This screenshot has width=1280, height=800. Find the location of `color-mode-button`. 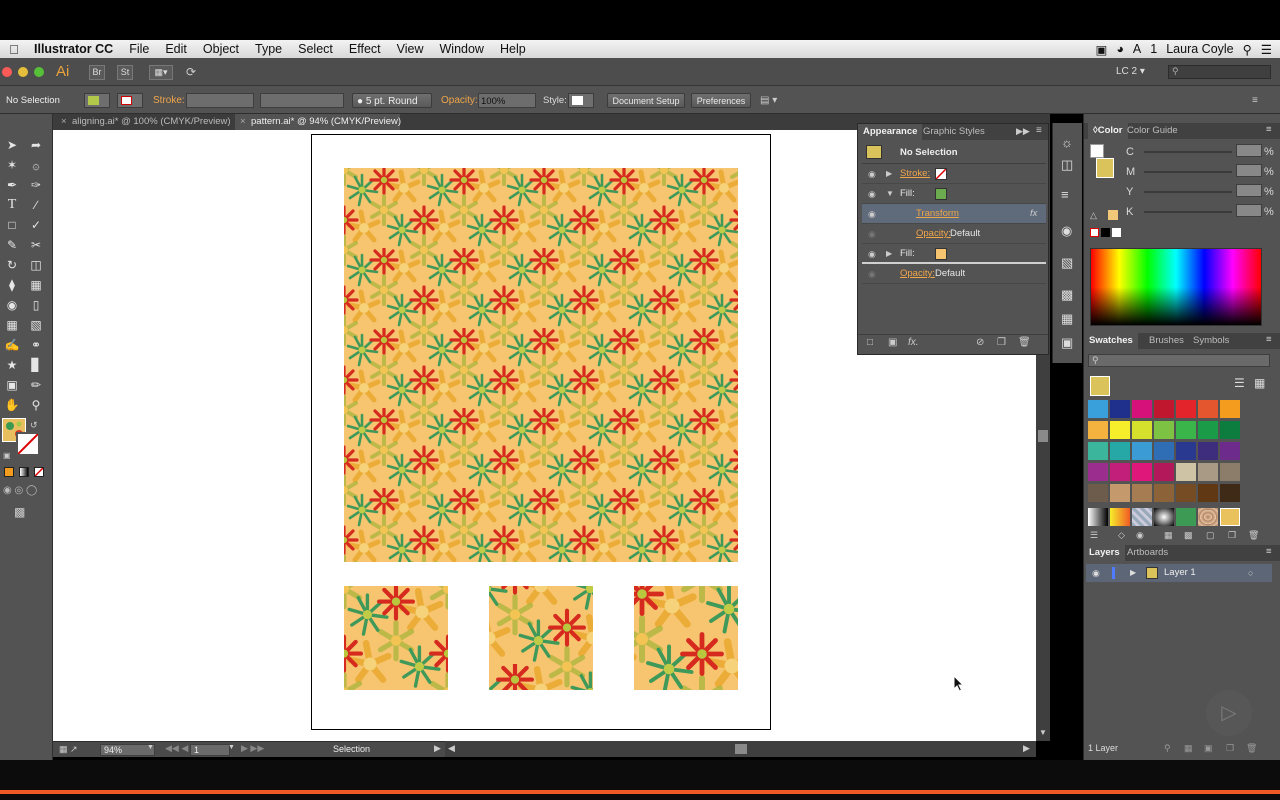

color-mode-button is located at coordinates (9, 472).